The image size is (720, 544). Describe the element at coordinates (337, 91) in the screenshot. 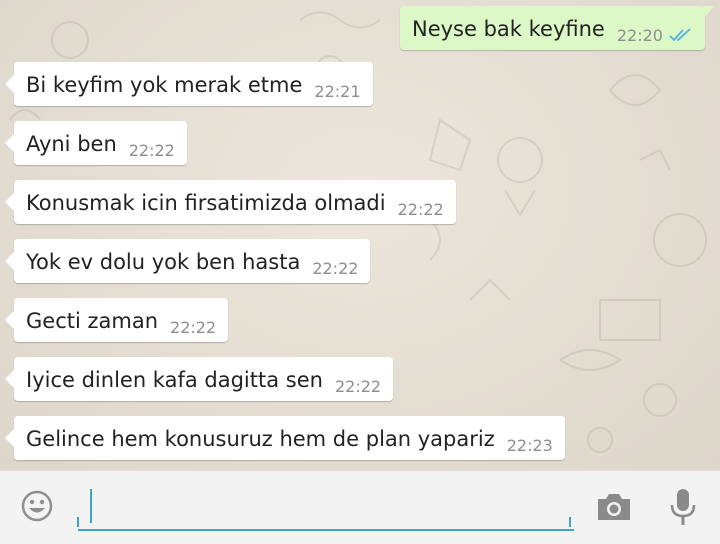

I see `message-time: 22:21` at that location.